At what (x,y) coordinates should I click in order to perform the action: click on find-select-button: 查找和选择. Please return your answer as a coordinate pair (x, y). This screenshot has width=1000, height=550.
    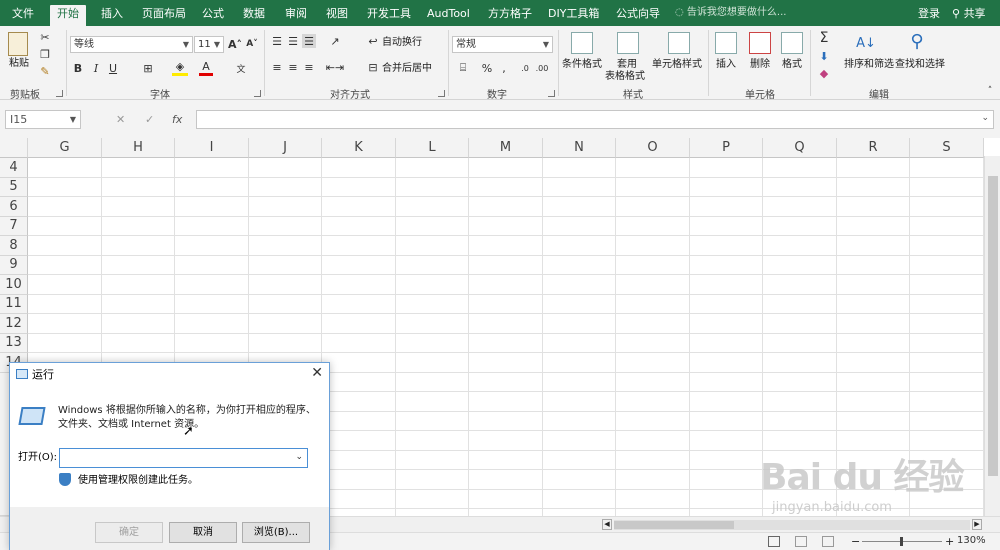
    Looking at the image, I should click on (920, 65).